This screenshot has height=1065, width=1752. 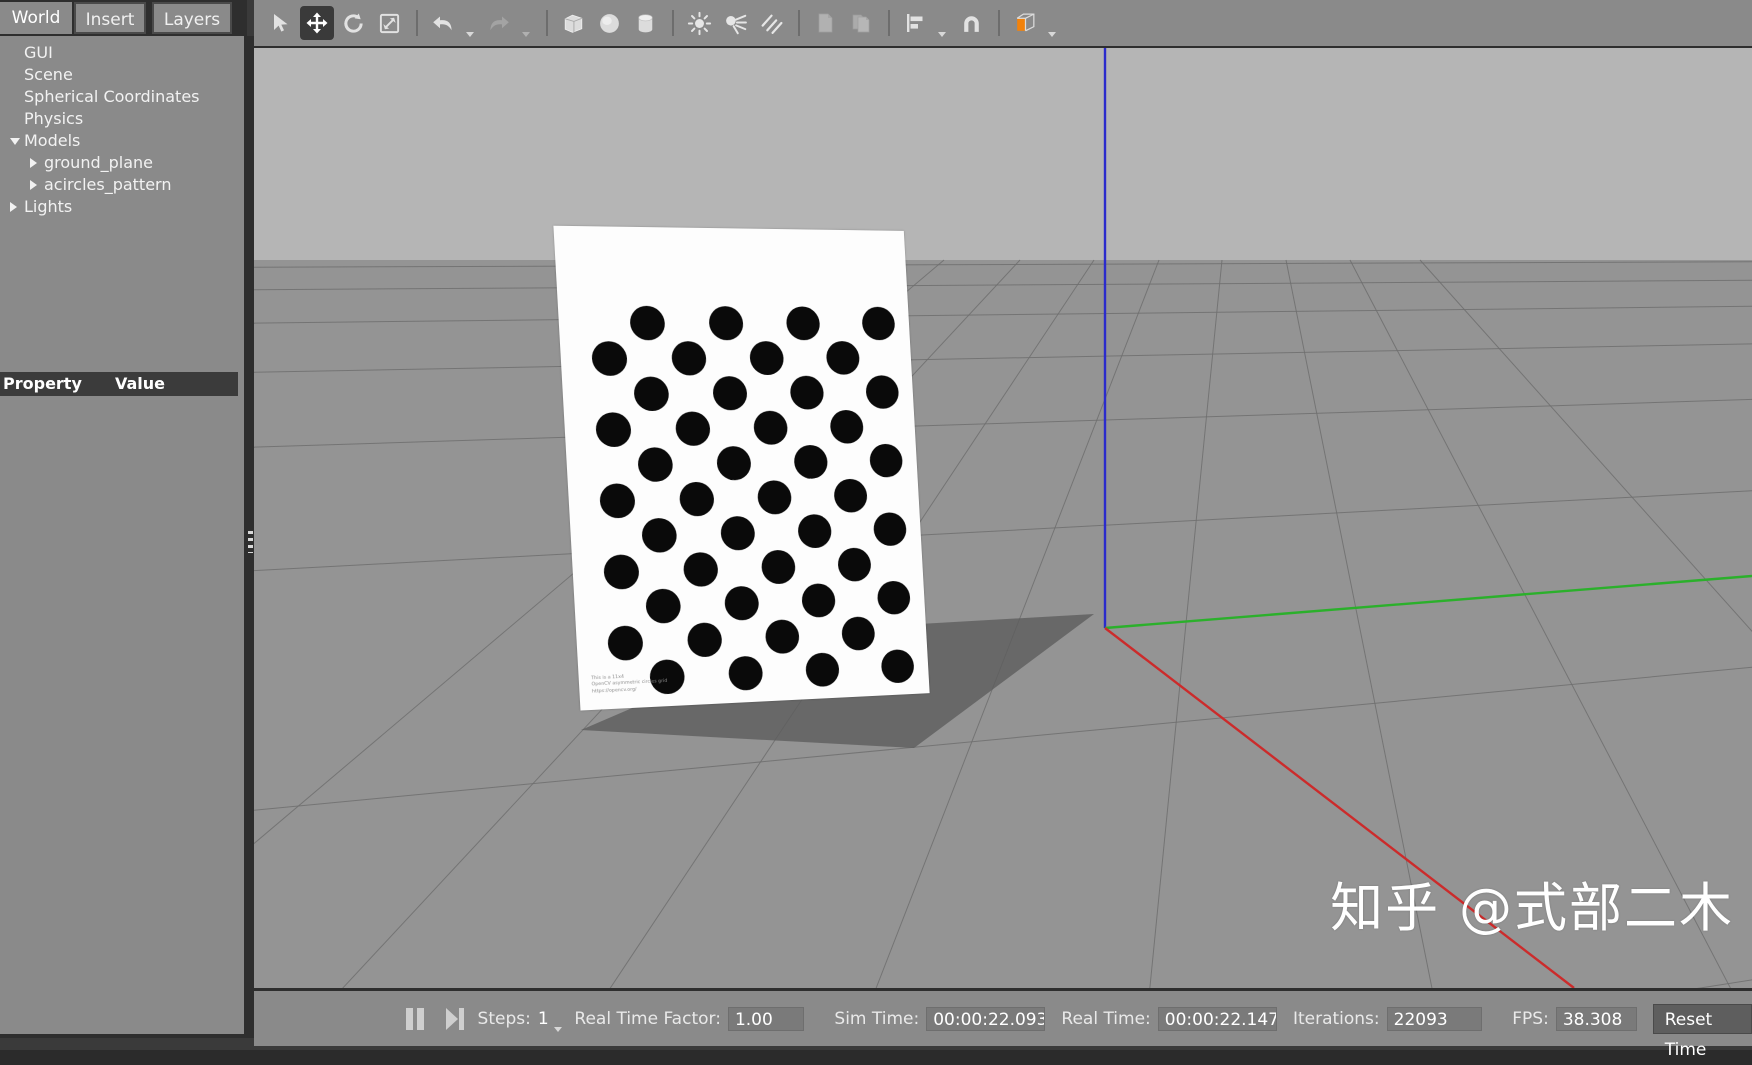 I want to click on property-table-body, so click(x=122, y=715).